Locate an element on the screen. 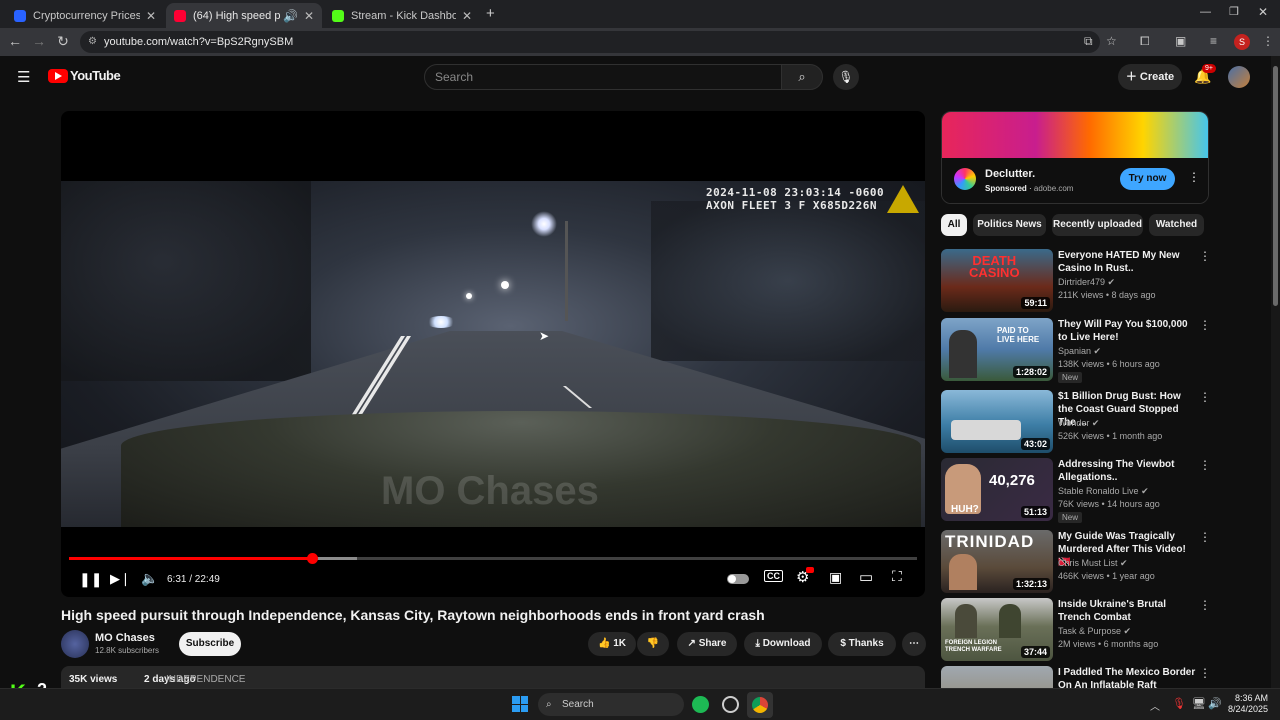 Image resolution: width=1280 pixels, height=720 pixels. youtube-logo-text: YouTube is located at coordinates (95, 75).